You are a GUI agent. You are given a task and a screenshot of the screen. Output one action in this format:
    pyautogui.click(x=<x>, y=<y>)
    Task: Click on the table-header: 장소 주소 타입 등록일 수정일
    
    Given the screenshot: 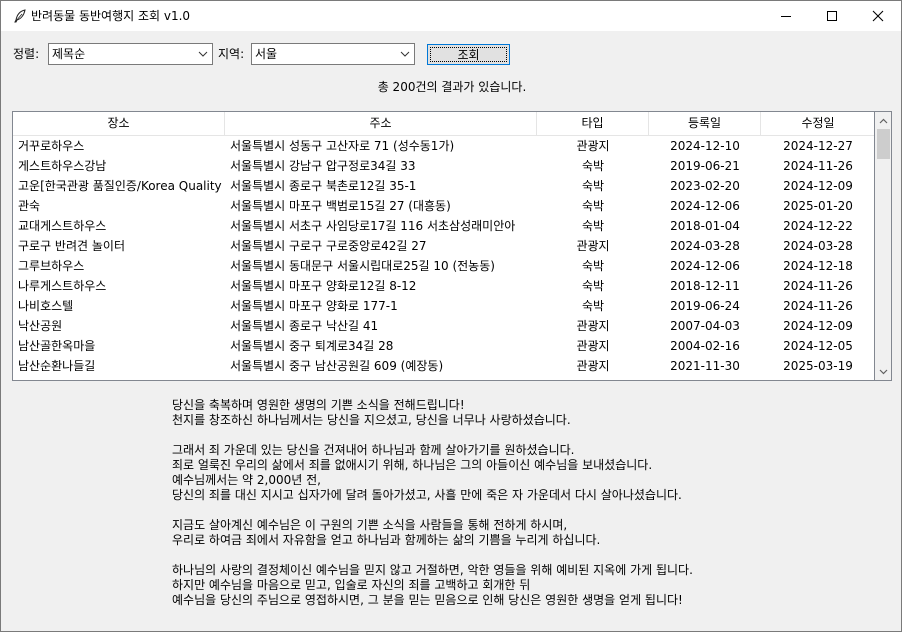 What is the action you would take?
    pyautogui.click(x=443, y=124)
    